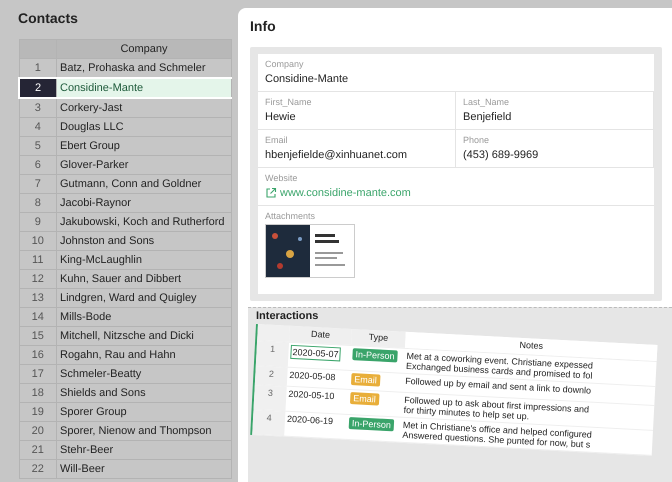 Image resolution: width=672 pixels, height=482 pixels. Describe the element at coordinates (281, 178) in the screenshot. I see `field-label: Website` at that location.